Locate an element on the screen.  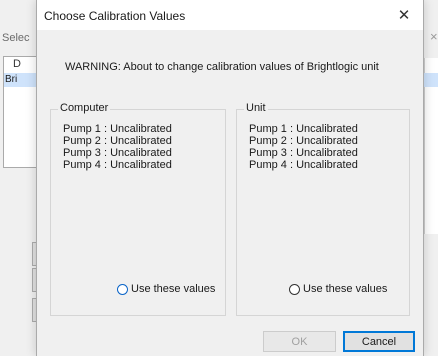
computer-pump-1: Pump 1 : Uncalibrated is located at coordinates (117, 129).